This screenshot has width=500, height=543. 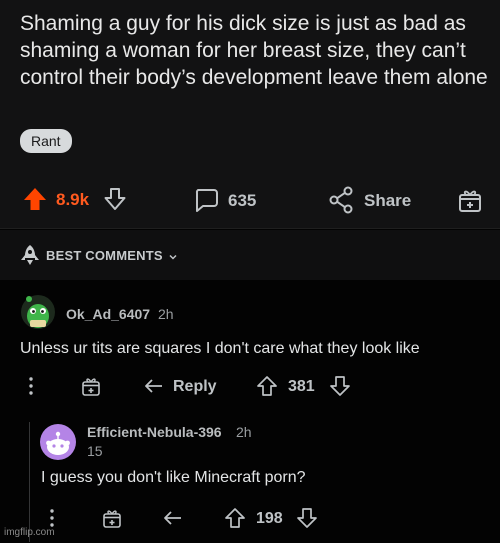 What do you see at coordinates (46, 141) in the screenshot?
I see `post-flair: Rant` at bounding box center [46, 141].